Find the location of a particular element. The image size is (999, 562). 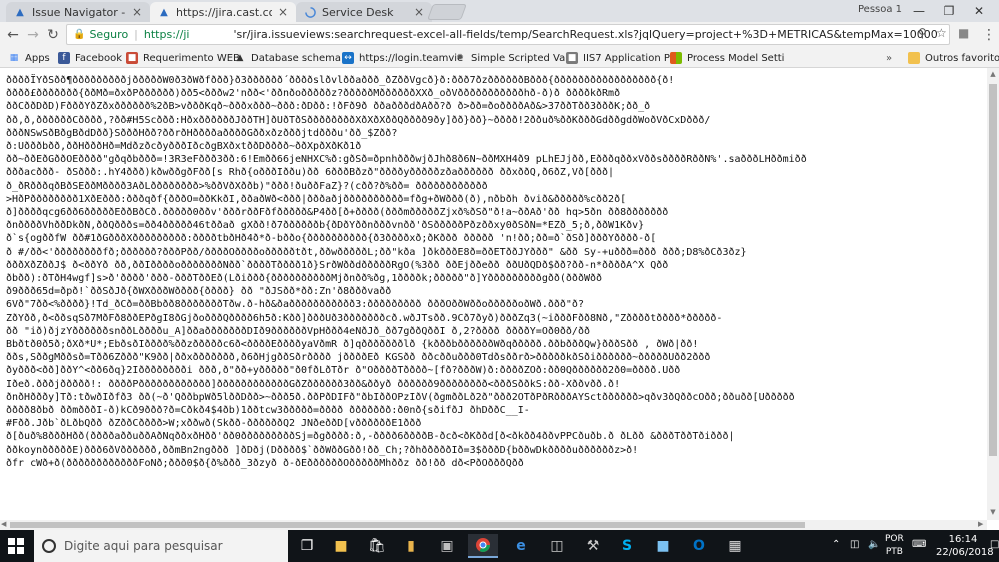

bookmark-label: Database schema - is located at coordinates (299, 58).